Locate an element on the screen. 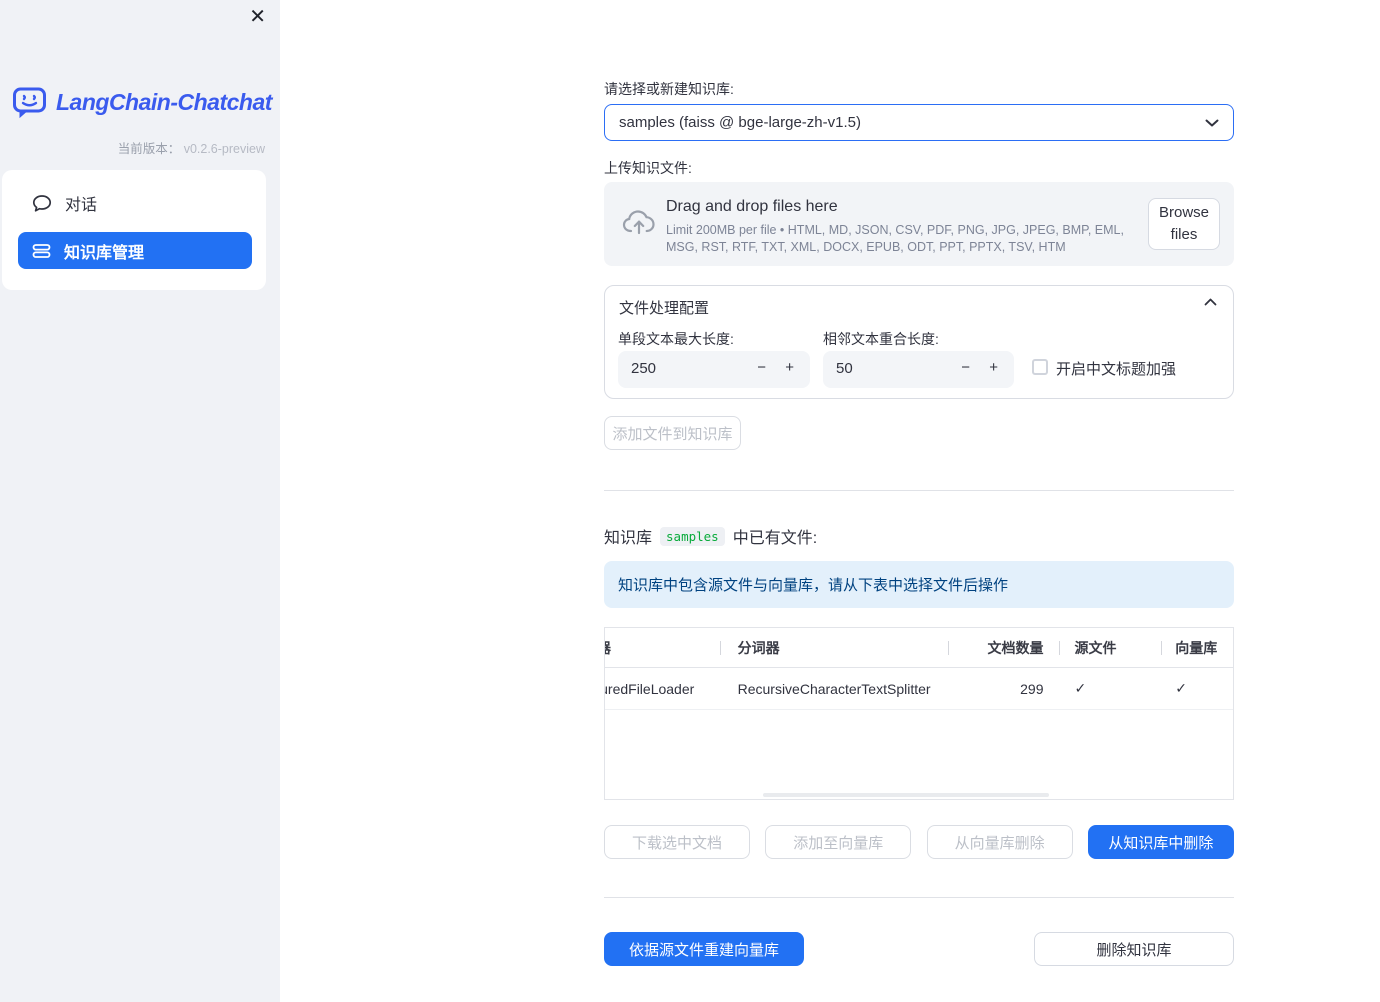 The image size is (1380, 1002). sidebar-item-kb-management: 知识库管理 is located at coordinates (135, 250).